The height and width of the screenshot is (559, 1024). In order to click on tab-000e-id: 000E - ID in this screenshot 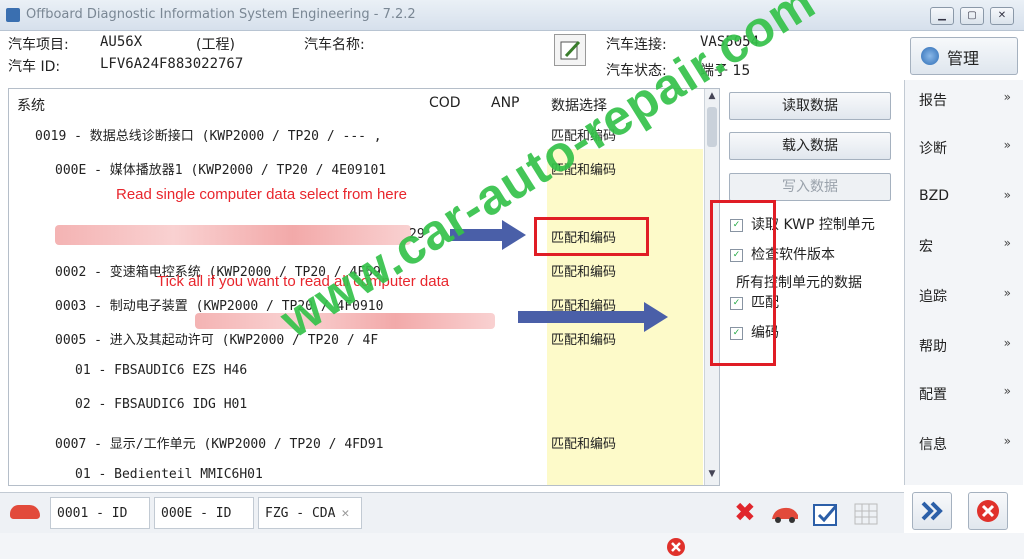, I will do `click(204, 513)`.